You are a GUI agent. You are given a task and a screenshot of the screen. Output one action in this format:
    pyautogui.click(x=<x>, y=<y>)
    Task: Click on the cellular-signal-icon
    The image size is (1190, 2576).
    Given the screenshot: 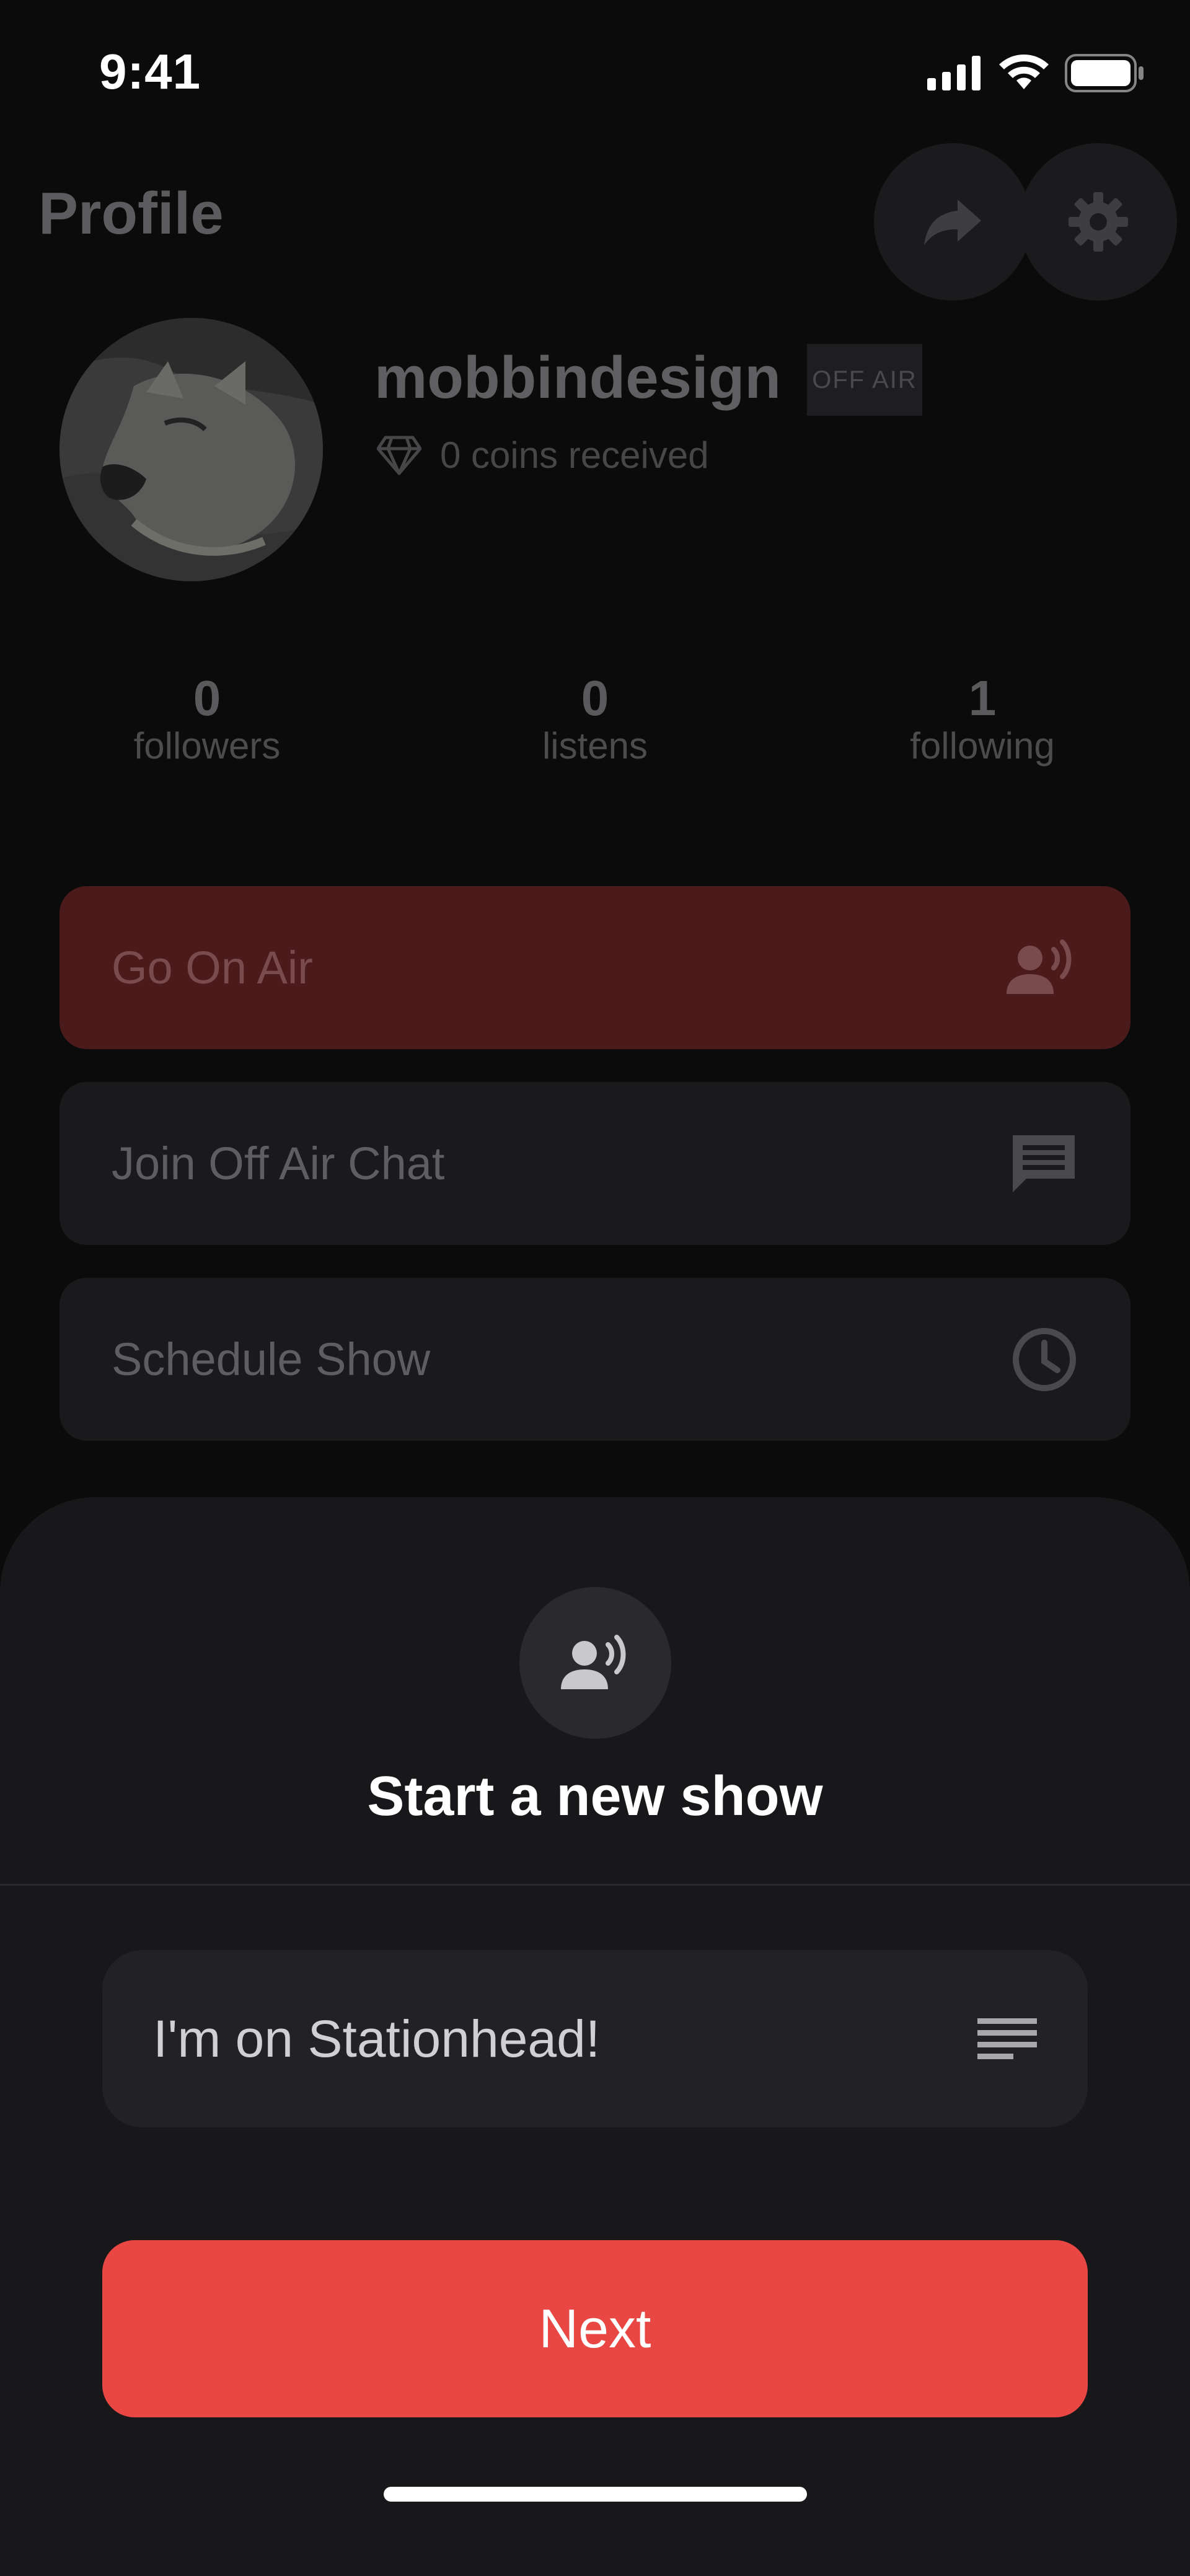 What is the action you would take?
    pyautogui.click(x=954, y=73)
    